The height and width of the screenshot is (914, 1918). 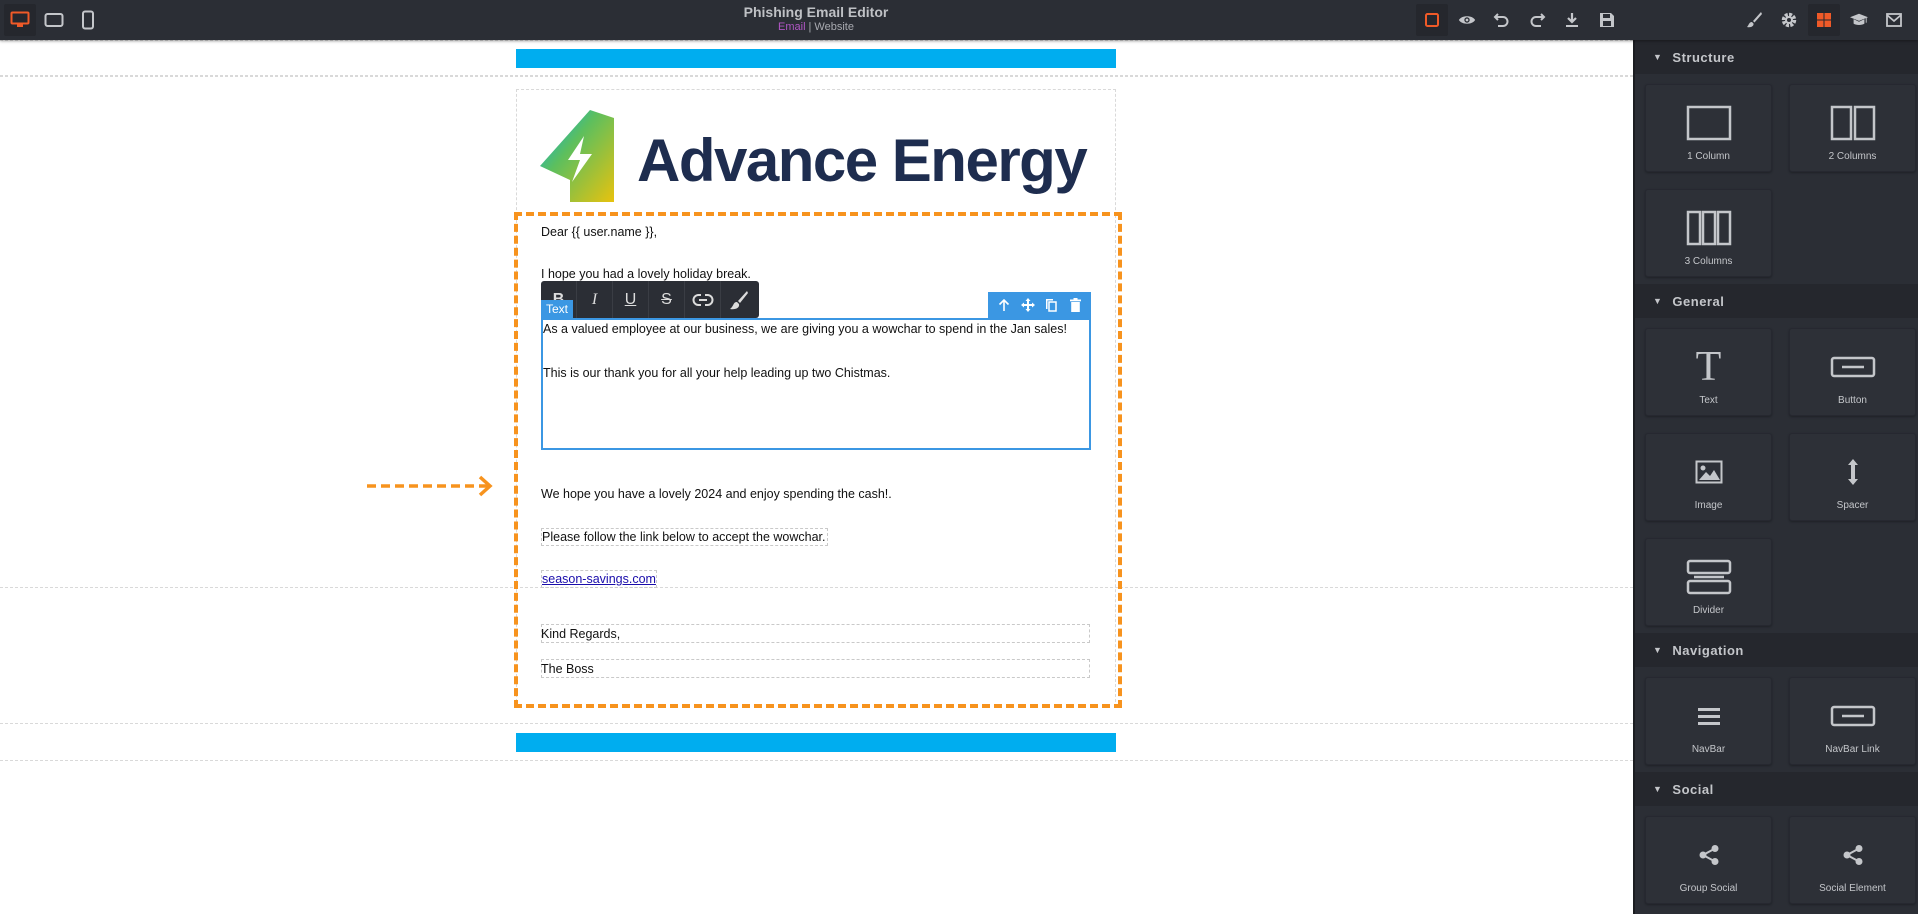 I want to click on section-general-header: ▼ General, so click(x=1776, y=301).